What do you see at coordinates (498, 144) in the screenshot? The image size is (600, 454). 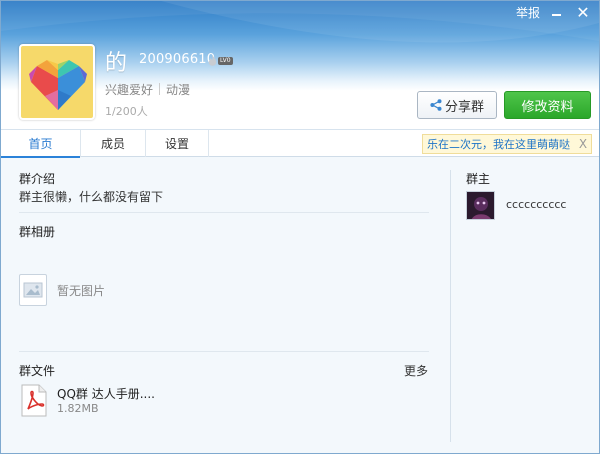 I see `notice-text: 乐在二次元，我在这里萌萌哒` at bounding box center [498, 144].